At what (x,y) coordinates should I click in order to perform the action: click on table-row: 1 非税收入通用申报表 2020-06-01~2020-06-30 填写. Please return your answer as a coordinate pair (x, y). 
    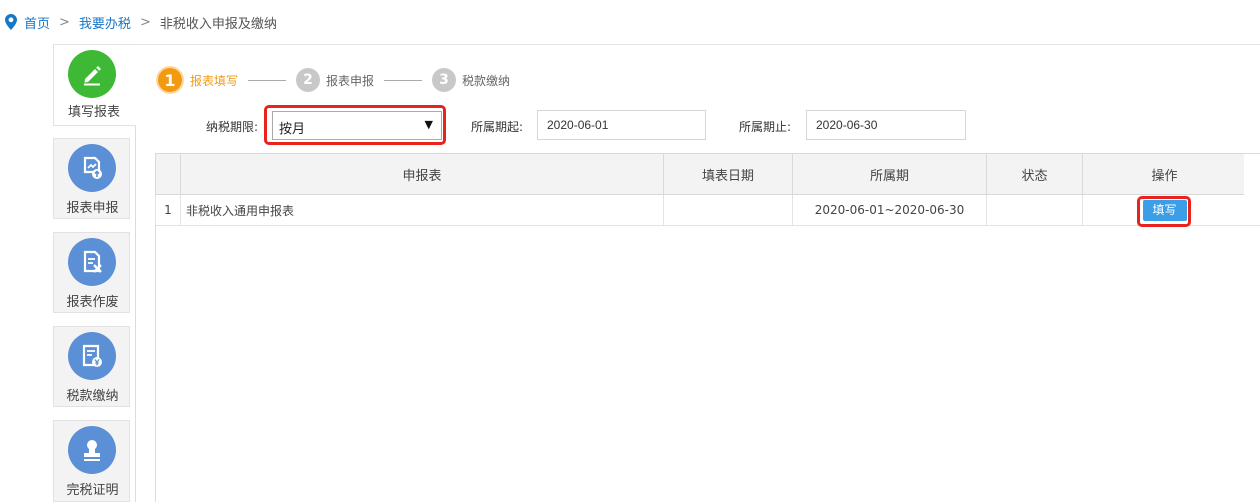
    Looking at the image, I should click on (701, 210).